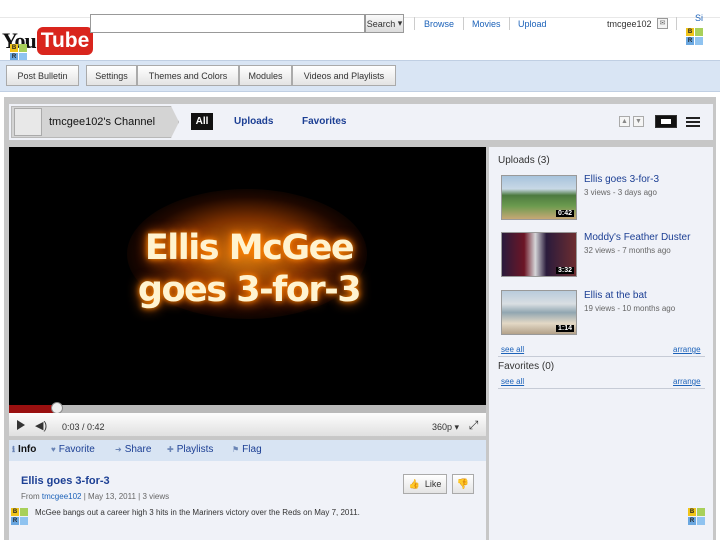 The height and width of the screenshot is (540, 720). Describe the element at coordinates (265, 75) in the screenshot. I see `modules-button: Modules` at that location.